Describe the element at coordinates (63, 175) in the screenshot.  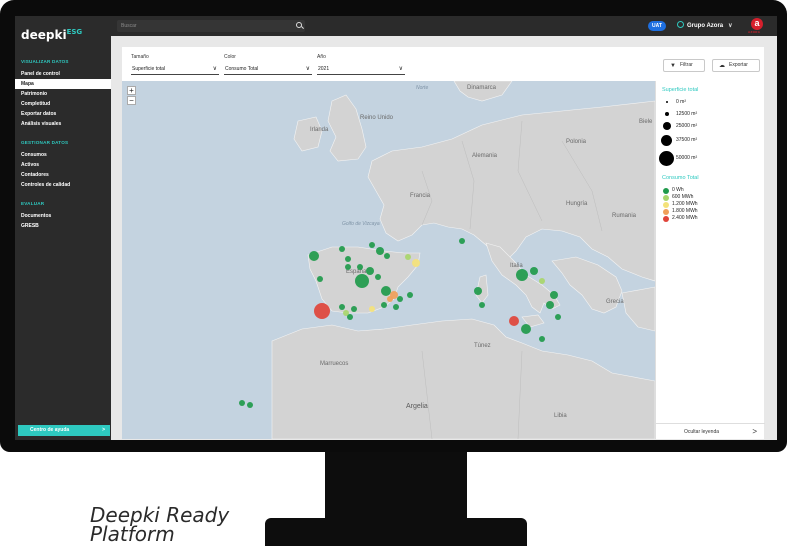
I see `sidebar-item-contadores: Contadores` at that location.